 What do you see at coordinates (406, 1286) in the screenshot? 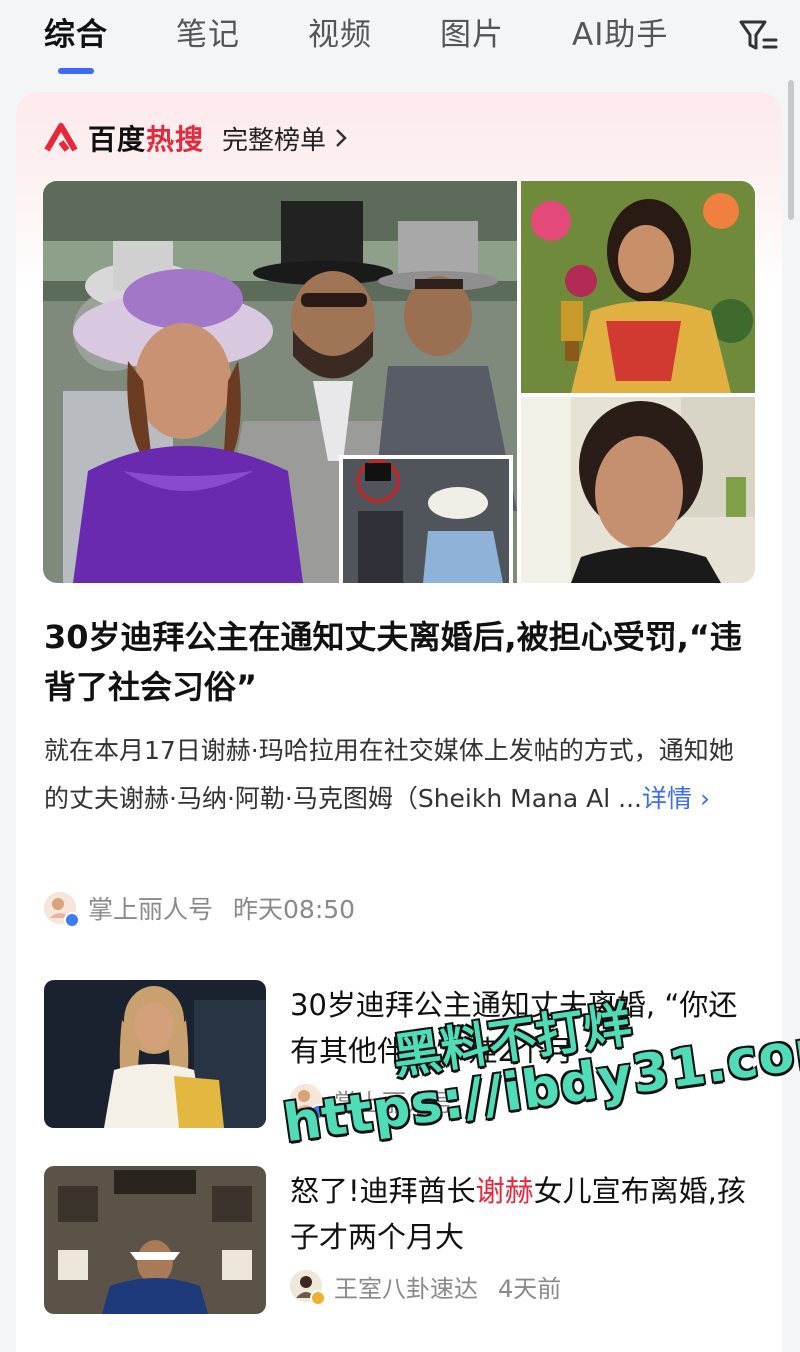
I see `source-name: 王室八卦速达` at bounding box center [406, 1286].